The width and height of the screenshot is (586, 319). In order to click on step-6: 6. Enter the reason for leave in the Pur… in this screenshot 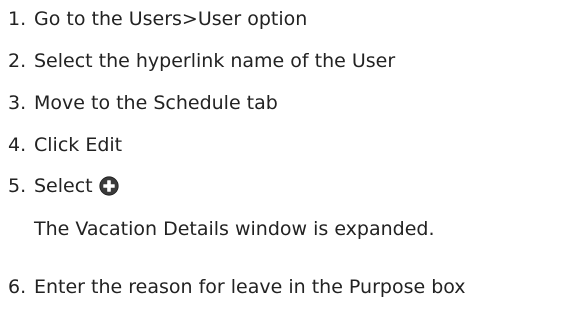, I will do `click(233, 287)`.